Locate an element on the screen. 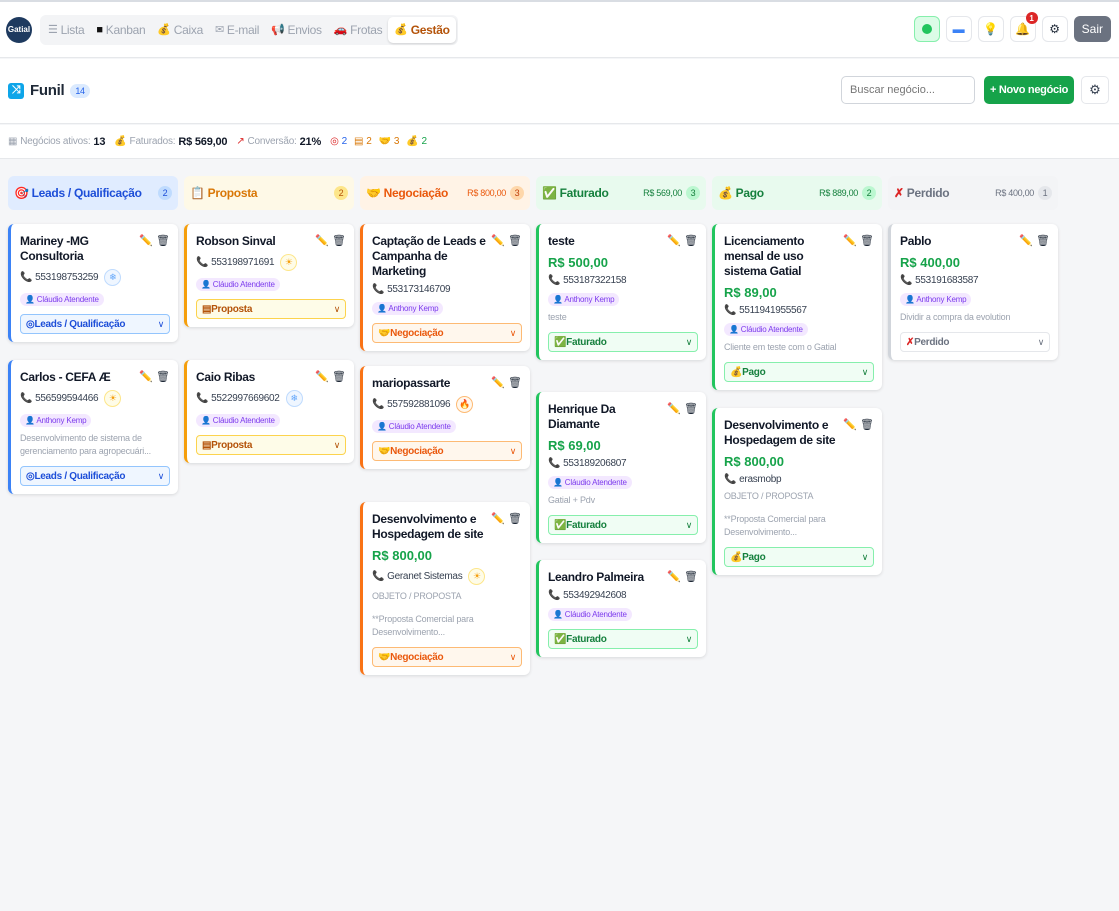  chevron-down-icon: ∨ is located at coordinates (689, 341).